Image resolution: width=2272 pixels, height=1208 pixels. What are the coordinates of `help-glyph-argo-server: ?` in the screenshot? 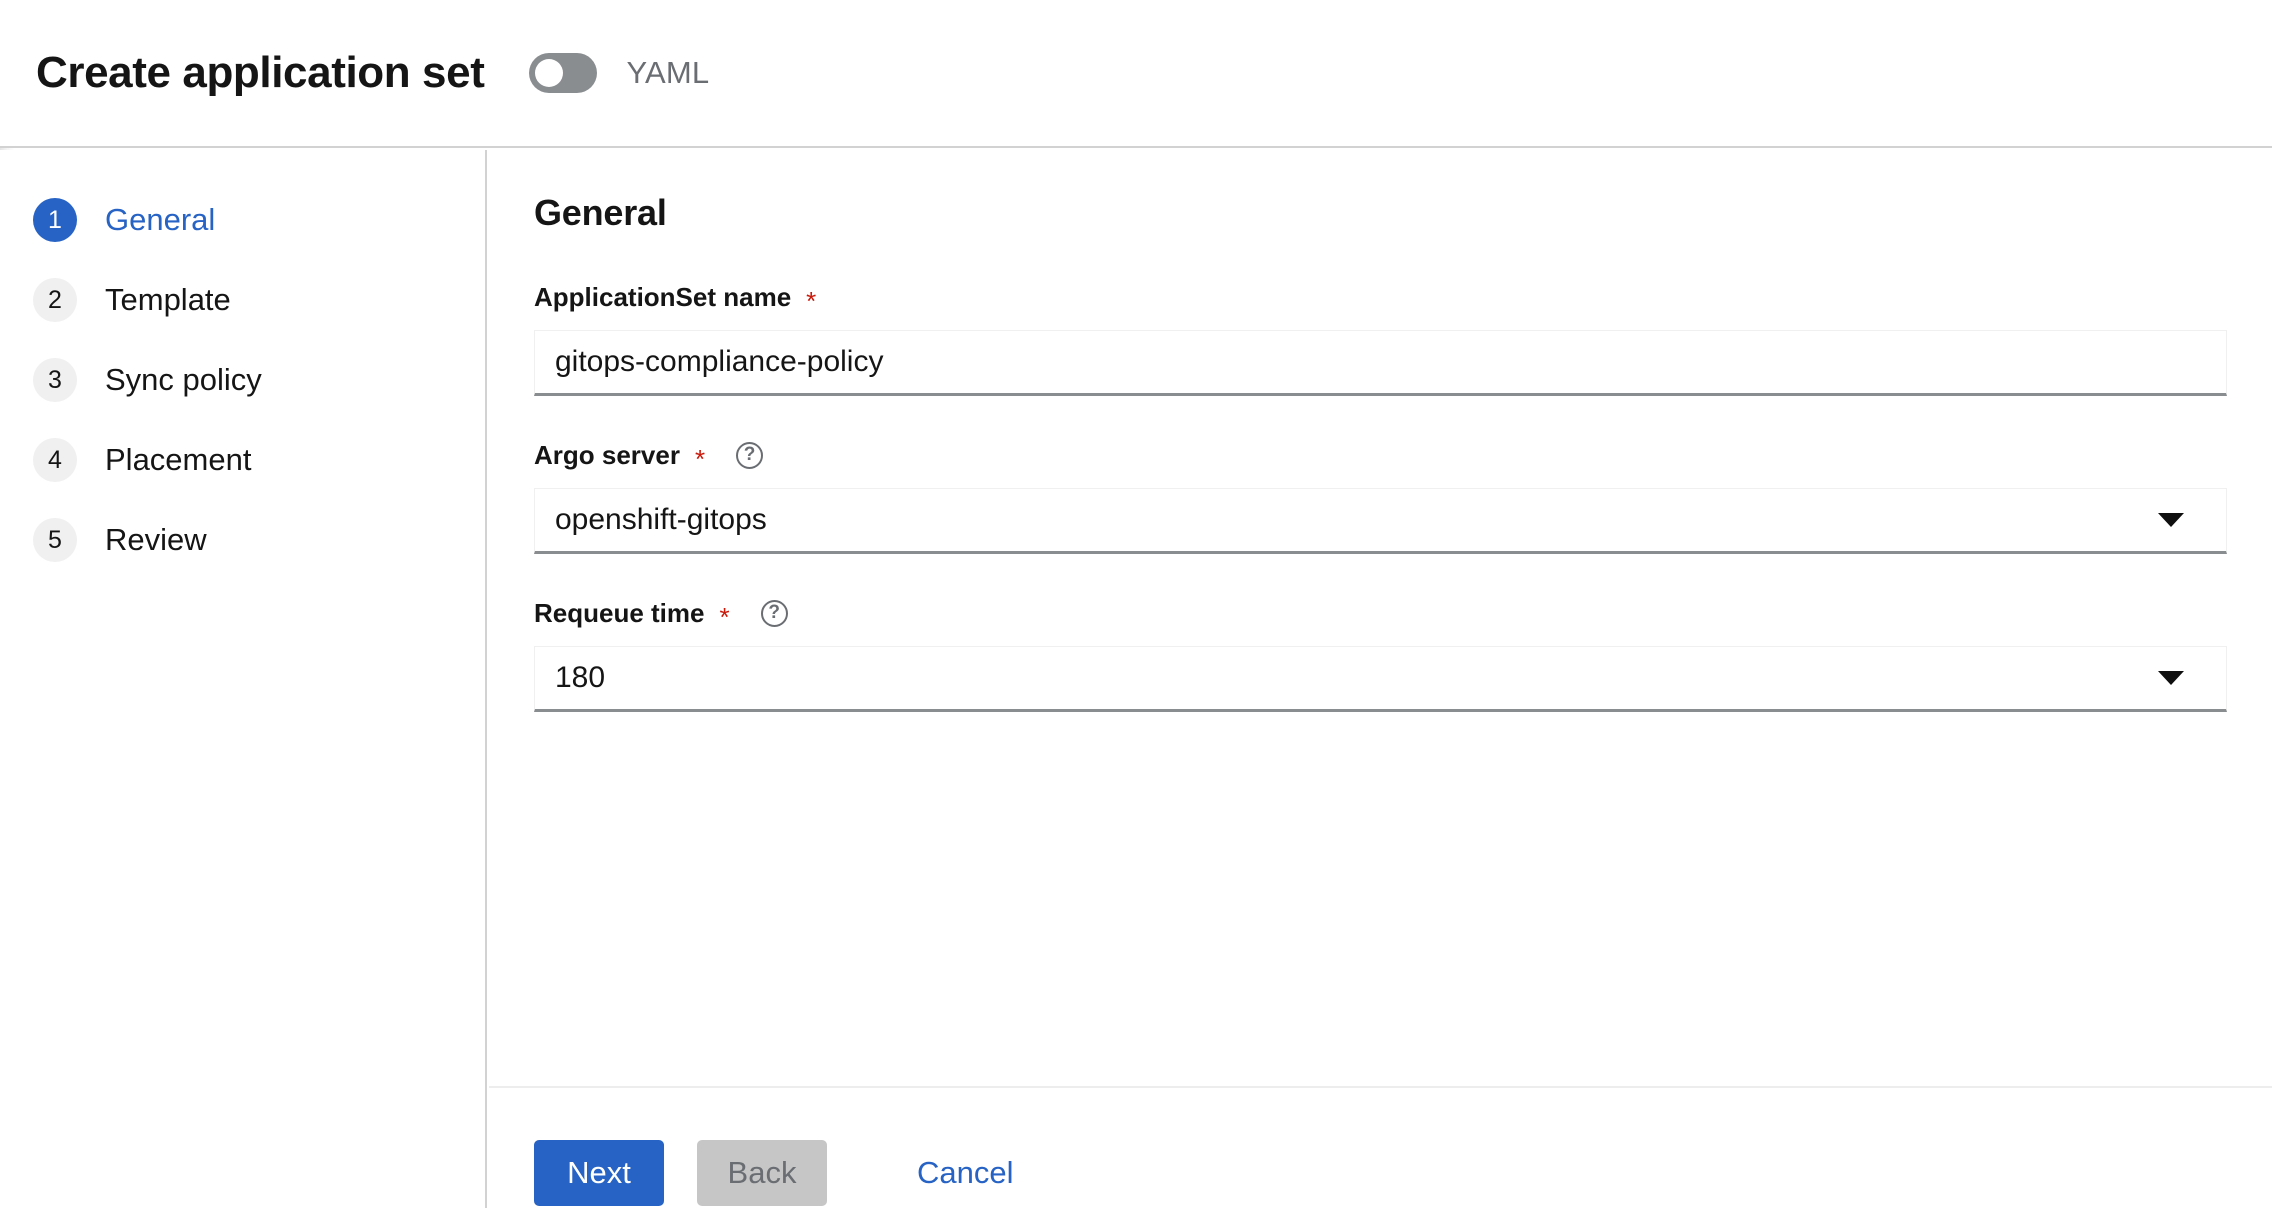 It's located at (749, 454).